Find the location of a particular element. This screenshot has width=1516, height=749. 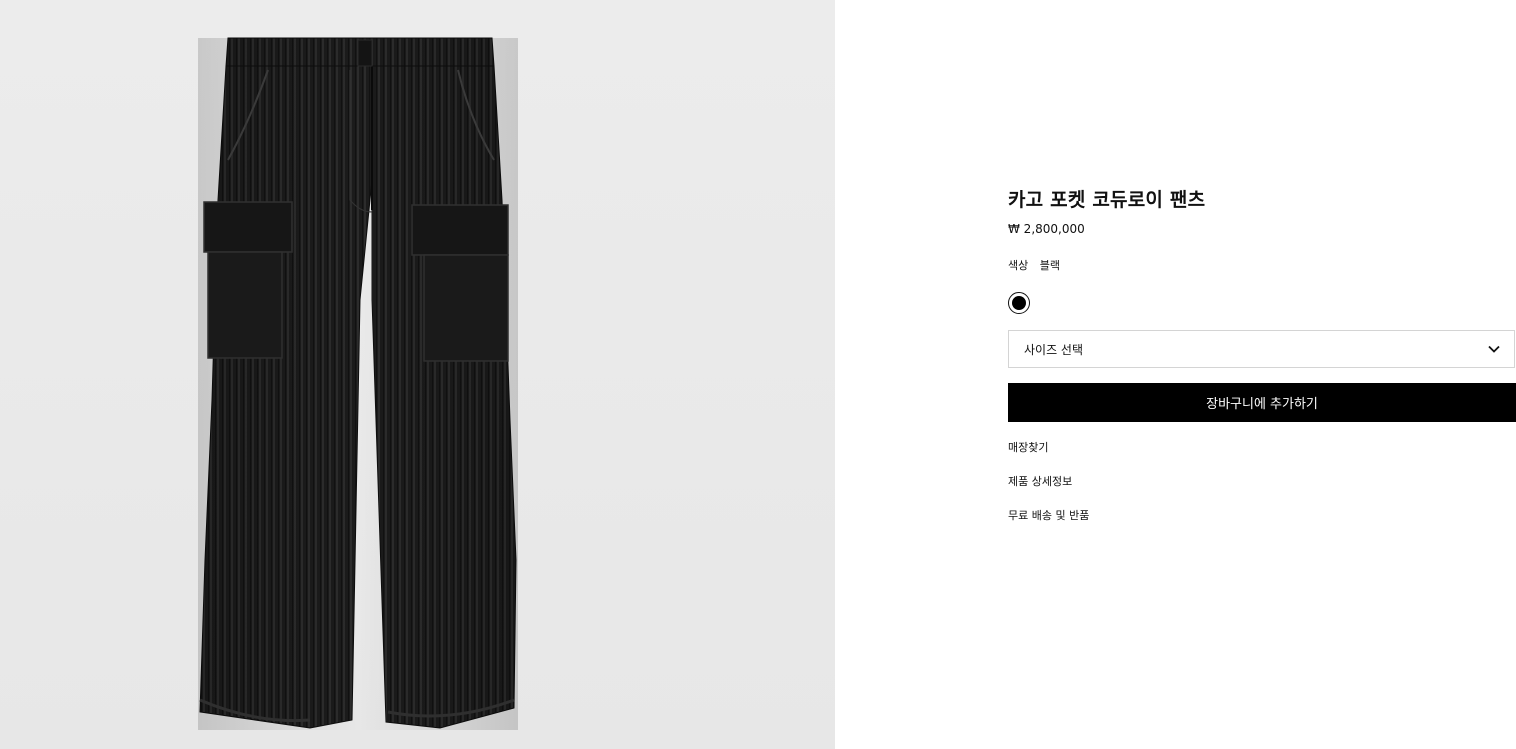

product-title: 카고 포켓 코듀로이 팬츠 is located at coordinates (1107, 200).